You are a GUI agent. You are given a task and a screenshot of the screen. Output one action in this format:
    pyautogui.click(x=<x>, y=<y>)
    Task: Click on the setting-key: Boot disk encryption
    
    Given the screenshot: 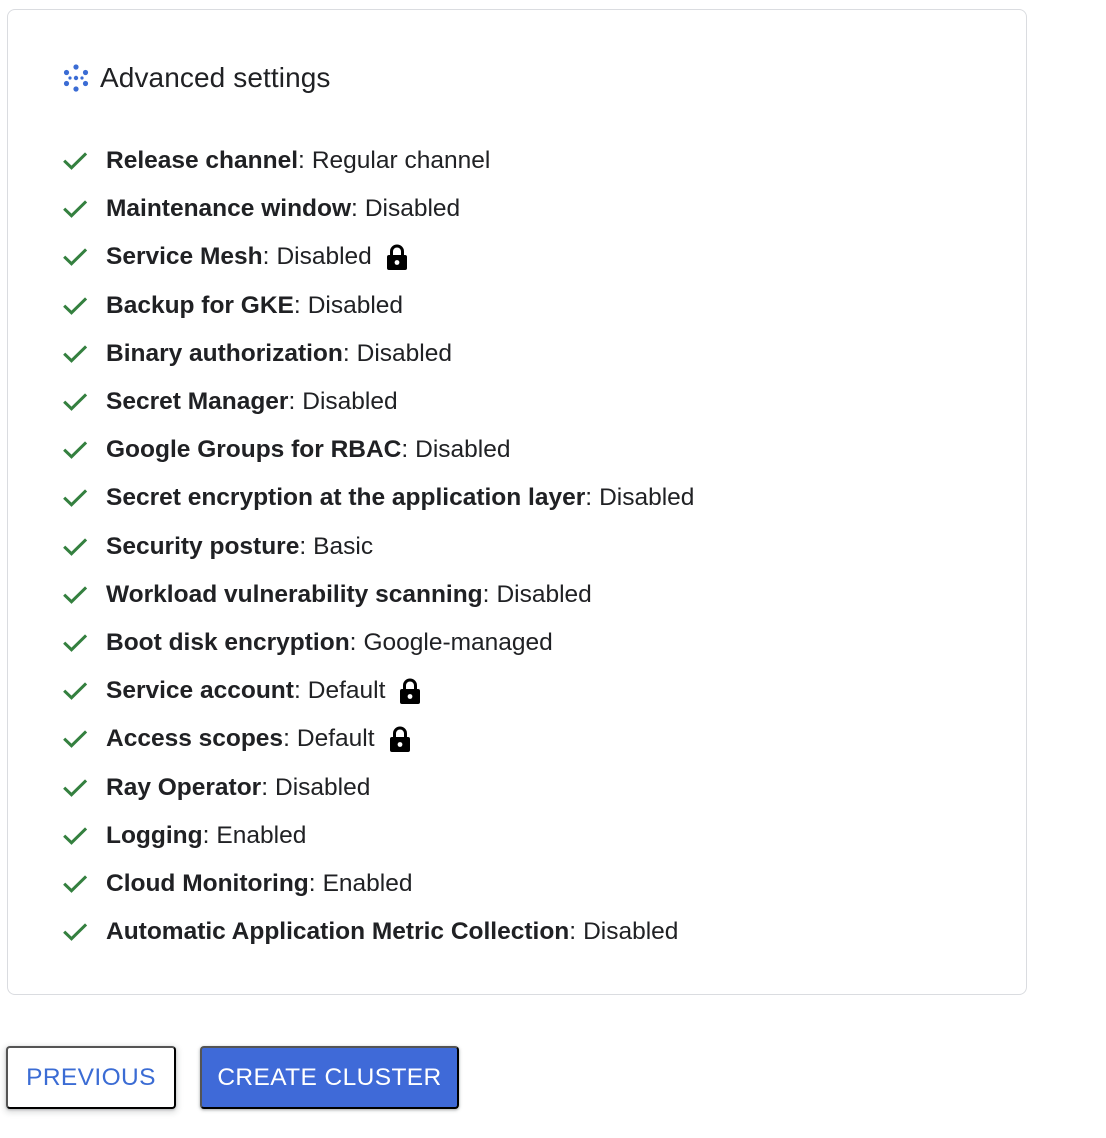 What is the action you would take?
    pyautogui.click(x=228, y=642)
    